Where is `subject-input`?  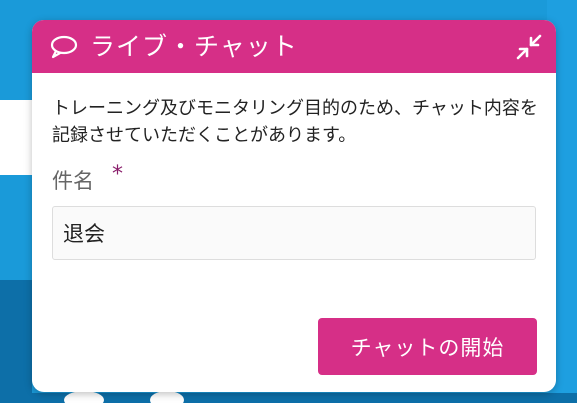 subject-input is located at coordinates (294, 233).